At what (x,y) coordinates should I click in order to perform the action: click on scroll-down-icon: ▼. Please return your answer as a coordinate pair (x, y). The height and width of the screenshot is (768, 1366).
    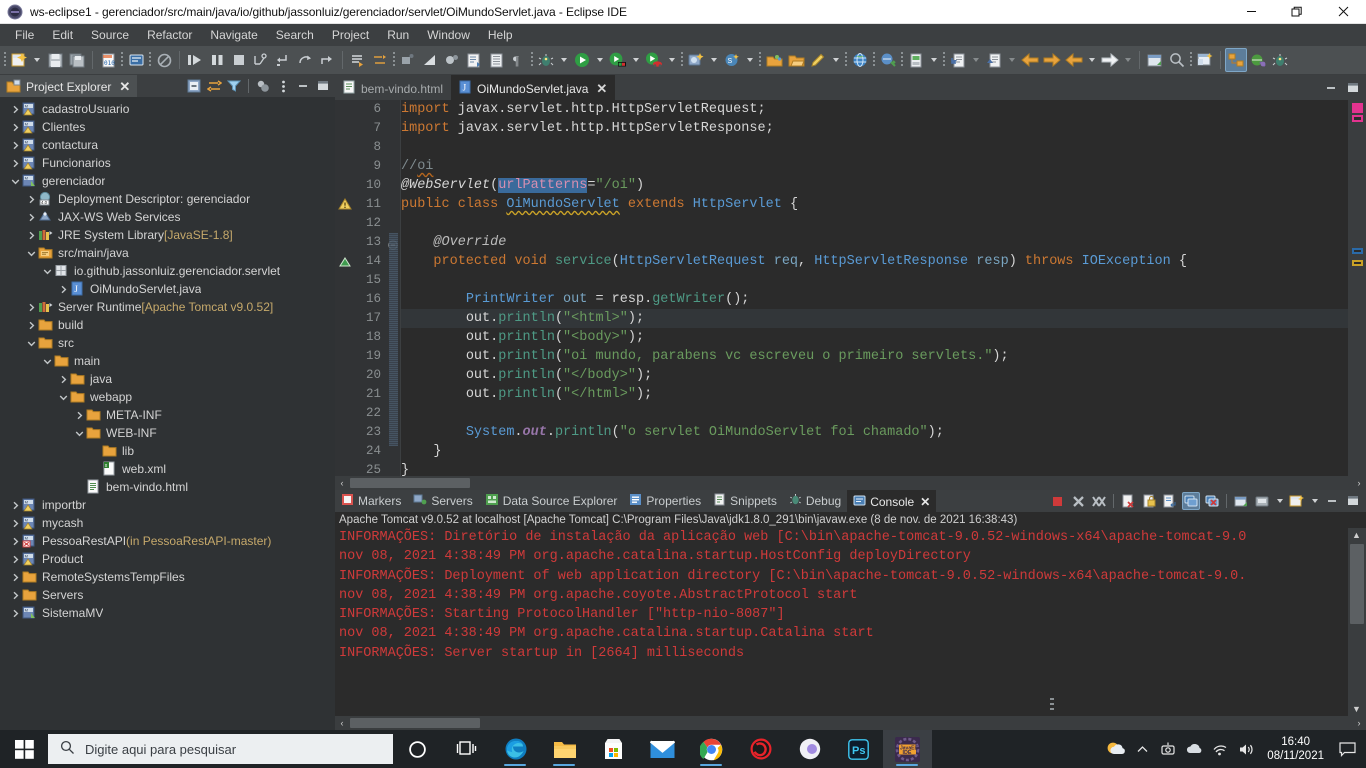
    Looking at the image, I should click on (1356, 709).